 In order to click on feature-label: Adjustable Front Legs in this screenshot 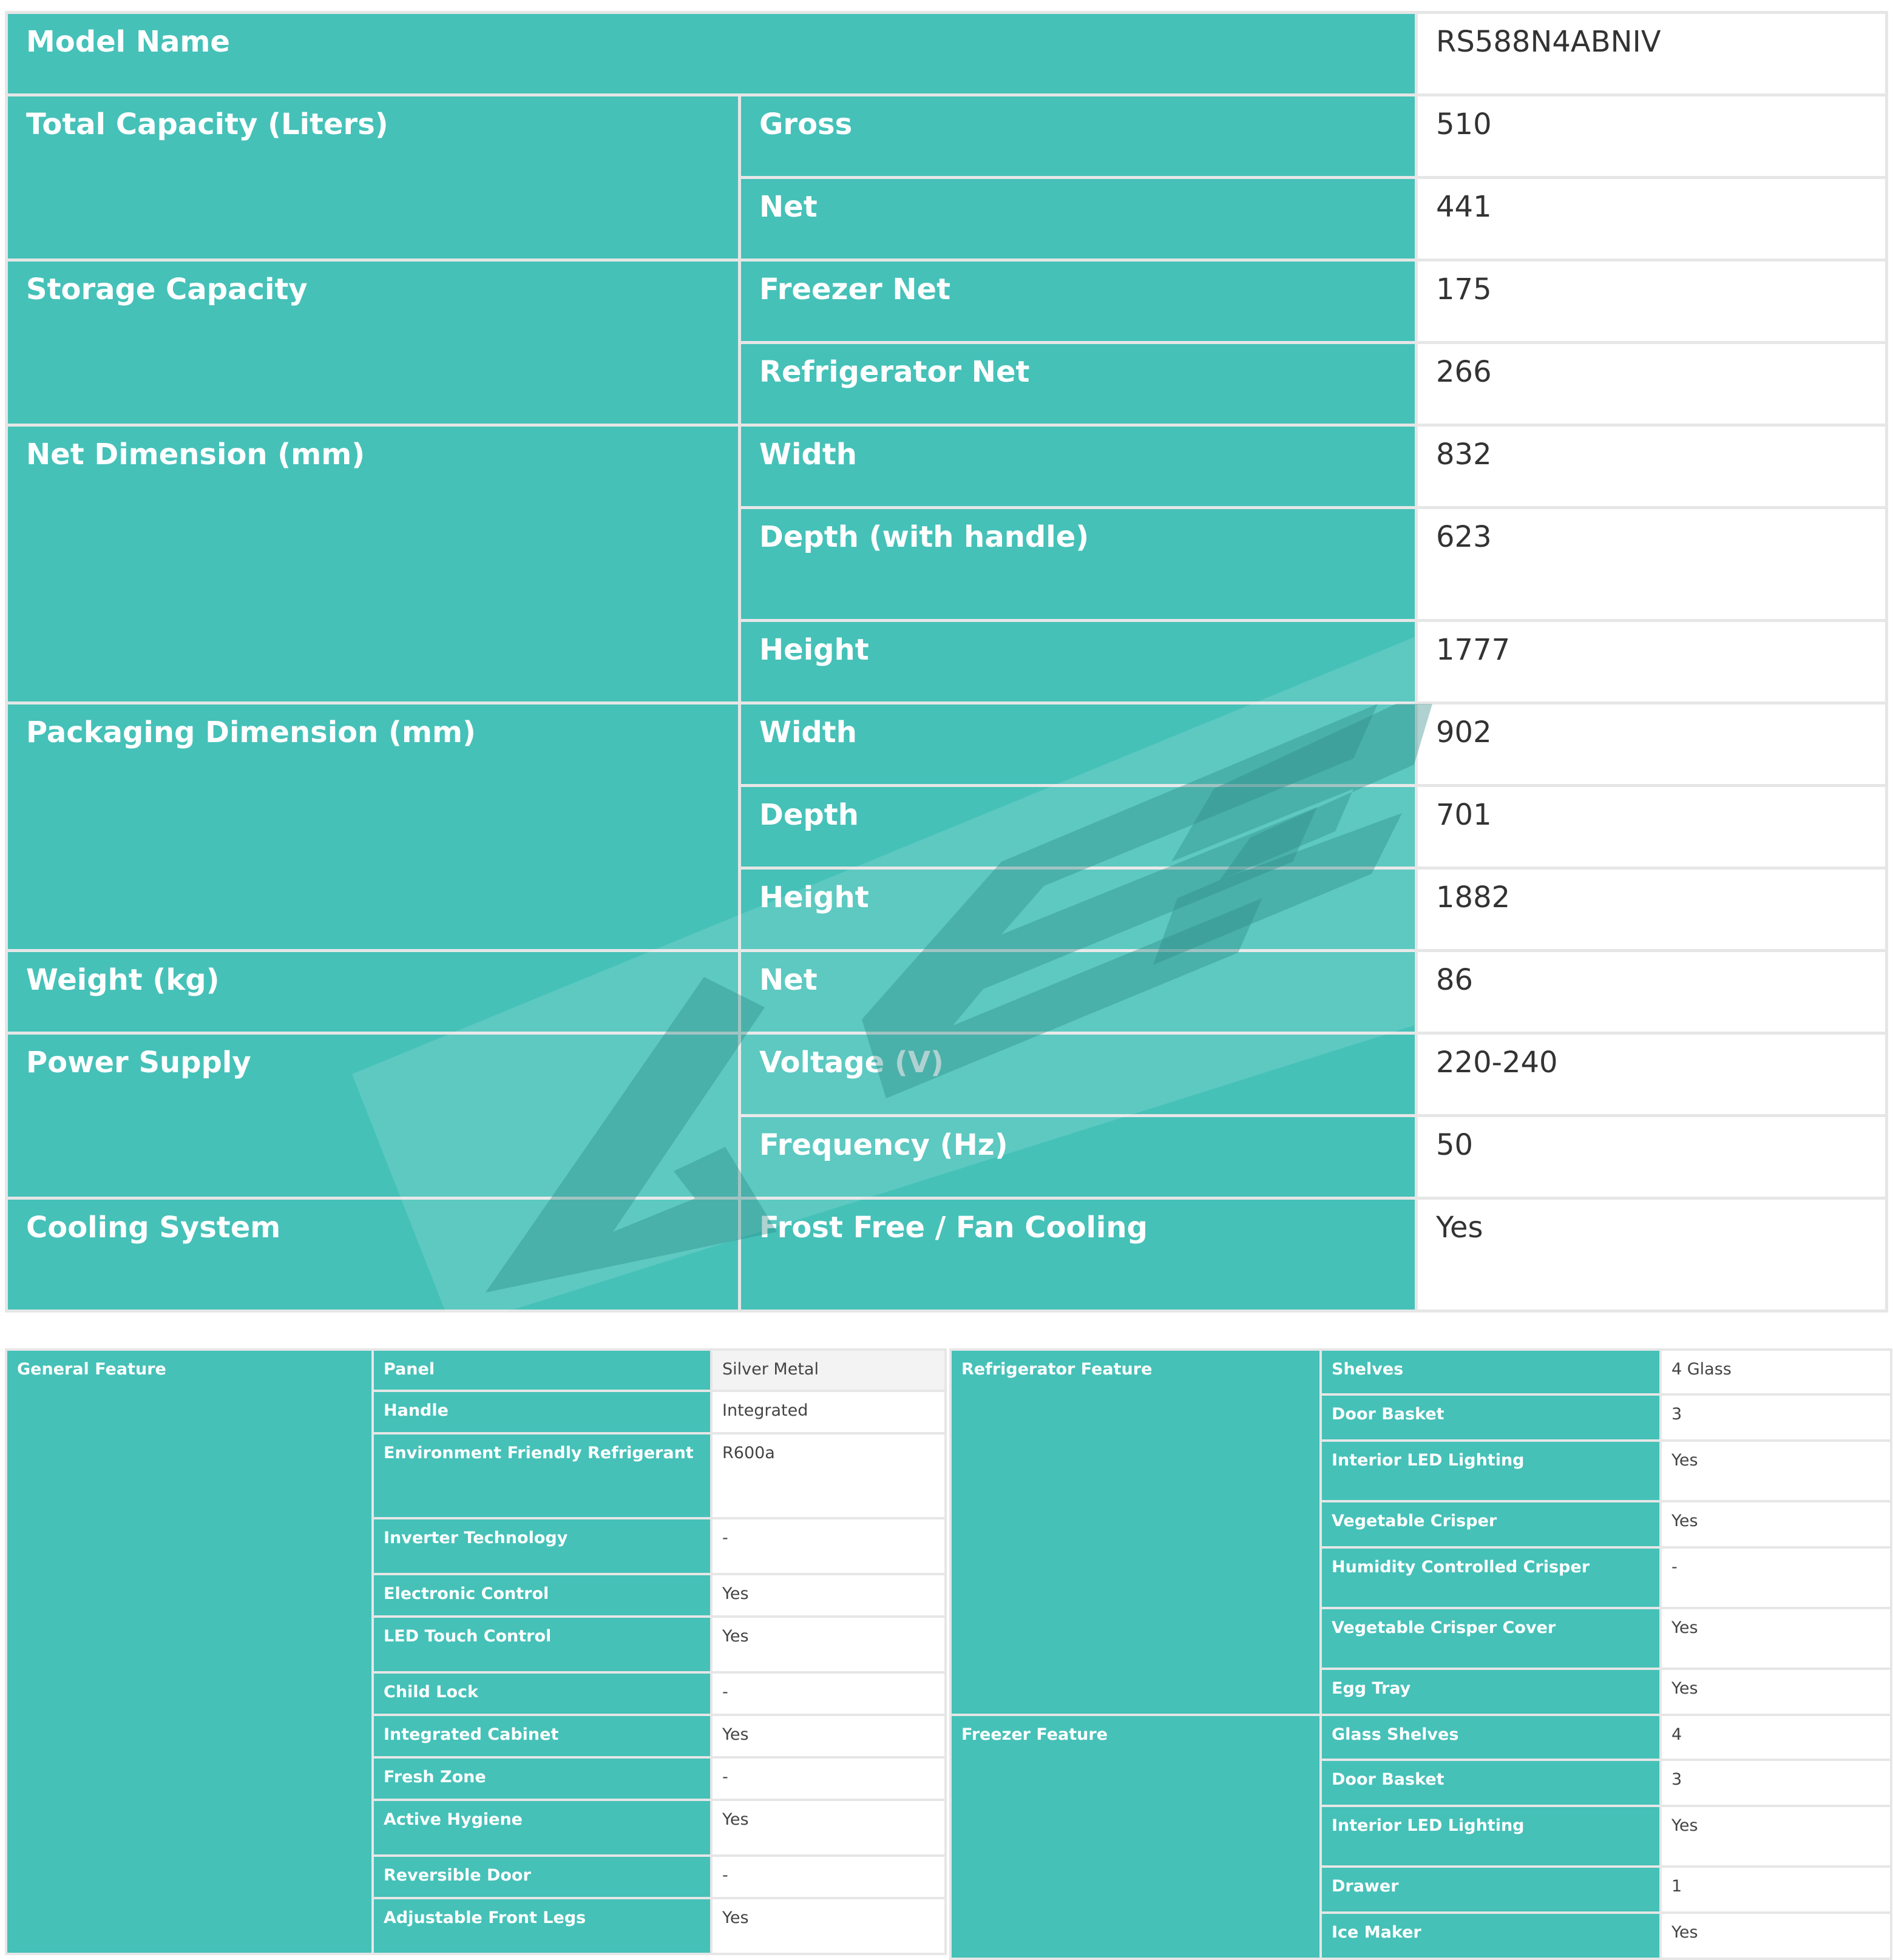, I will do `click(542, 1926)`.